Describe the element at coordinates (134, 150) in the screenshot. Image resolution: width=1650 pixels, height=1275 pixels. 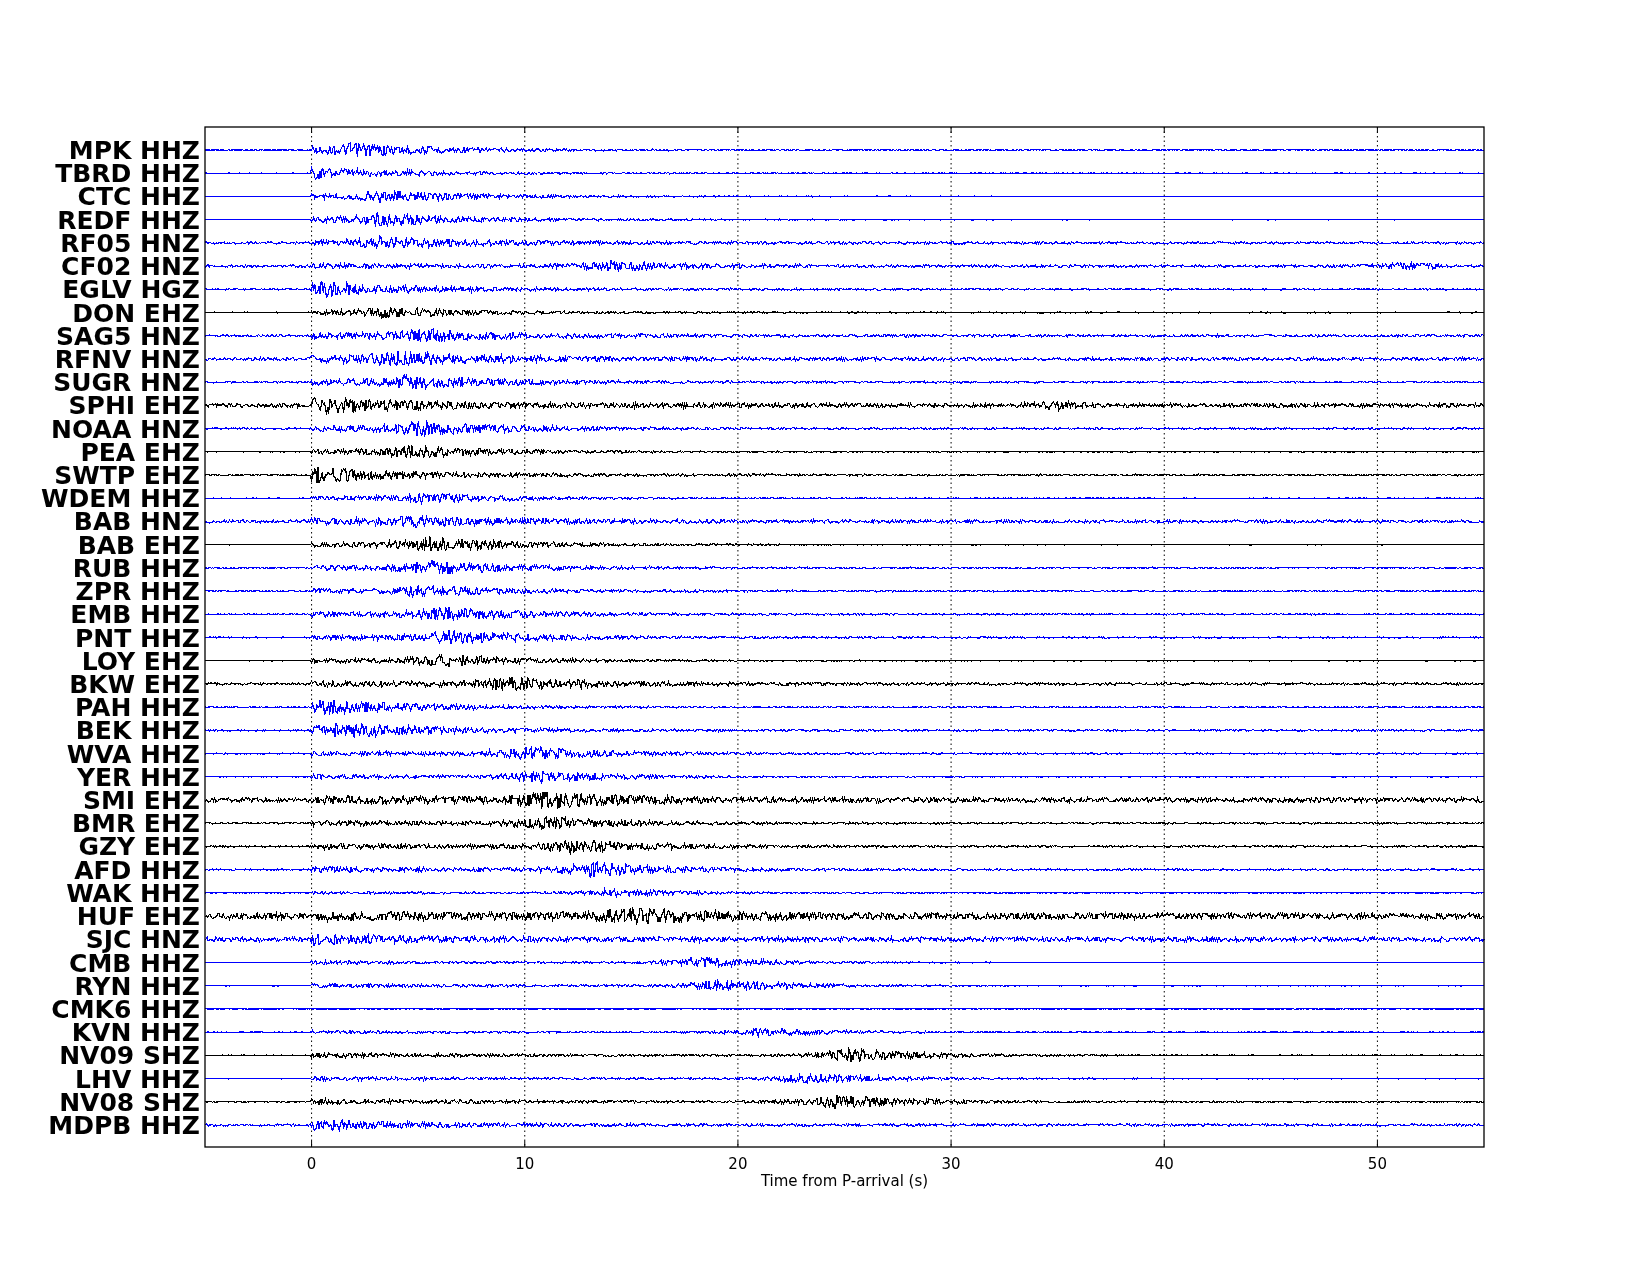
I see `station-label: MPK HHZ` at that location.